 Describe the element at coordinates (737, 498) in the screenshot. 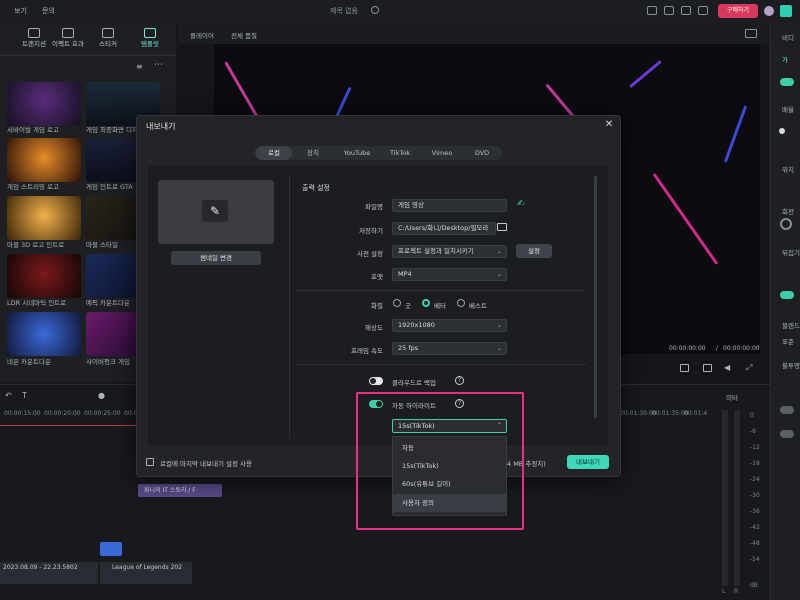

I see `meter-bar-right` at that location.